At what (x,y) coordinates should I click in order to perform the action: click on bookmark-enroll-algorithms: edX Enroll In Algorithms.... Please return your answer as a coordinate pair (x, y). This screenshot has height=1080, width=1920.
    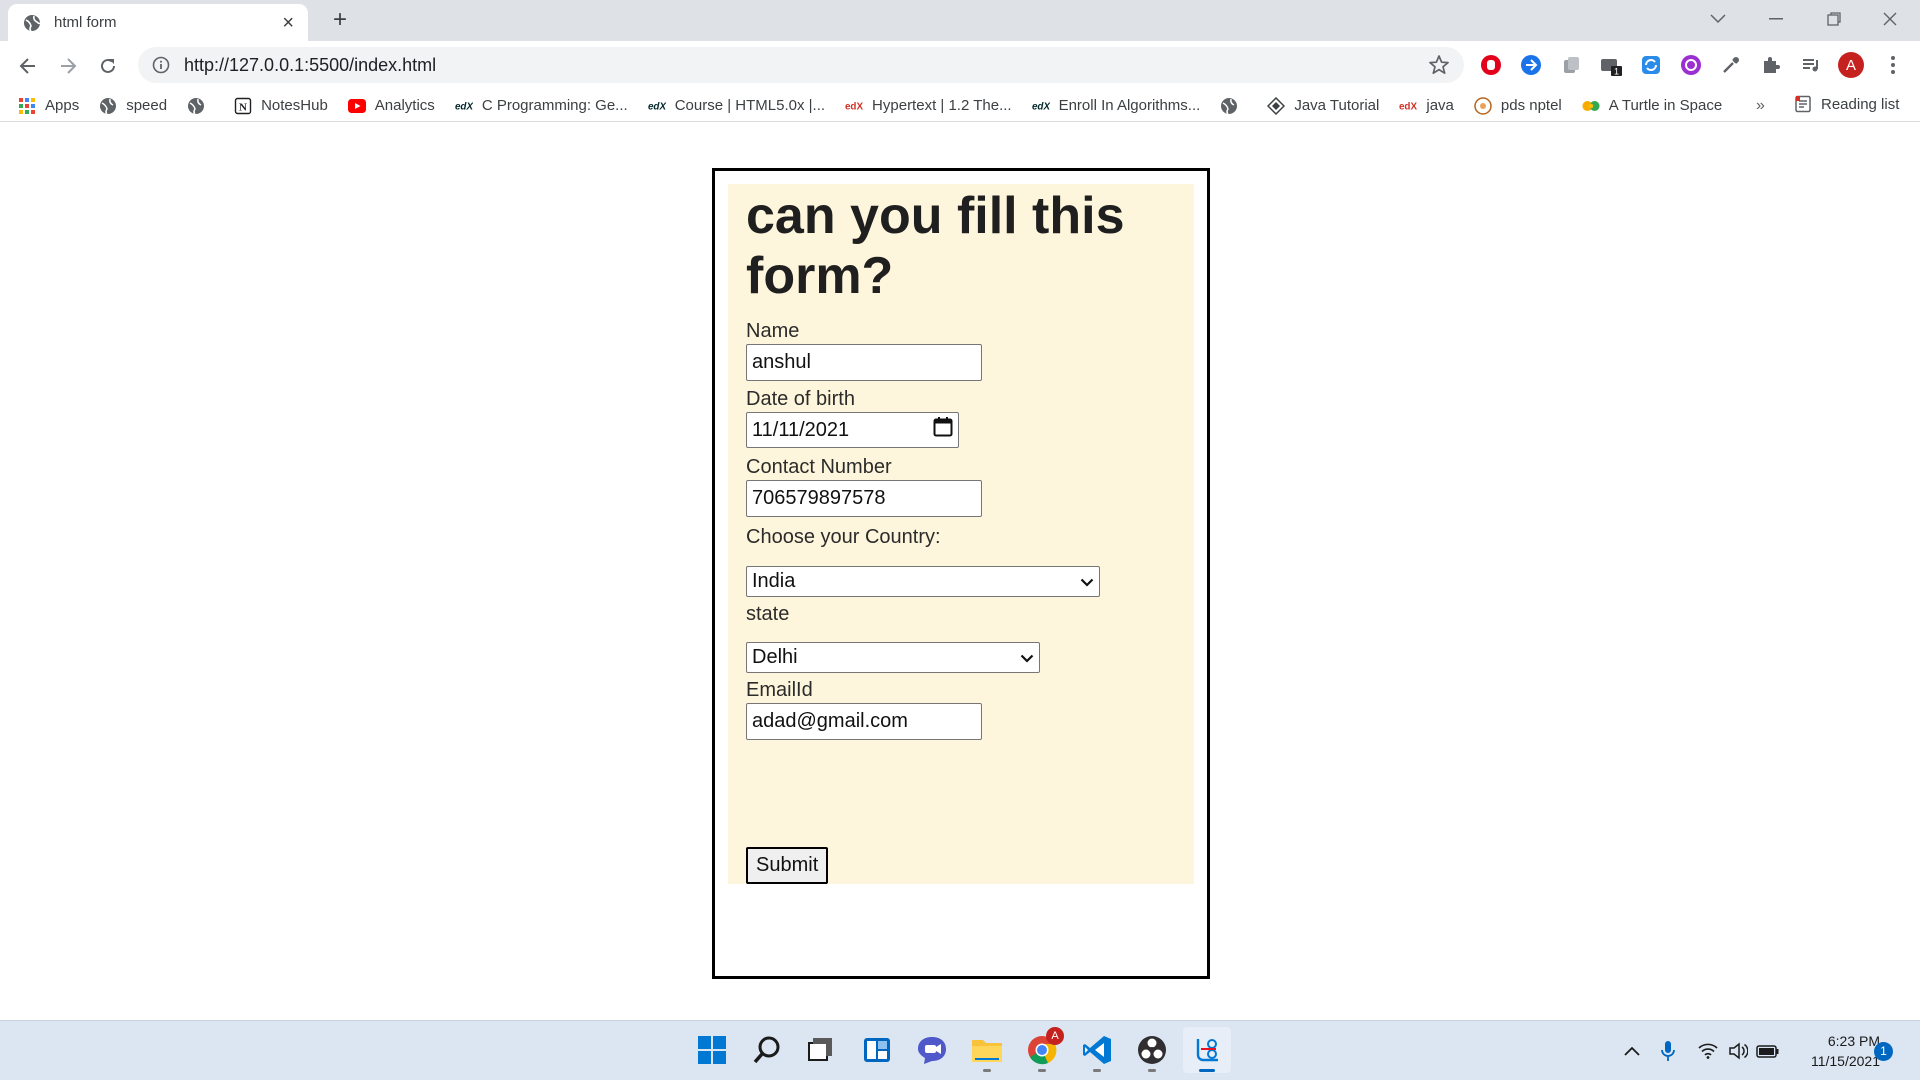
    Looking at the image, I should click on (1116, 106).